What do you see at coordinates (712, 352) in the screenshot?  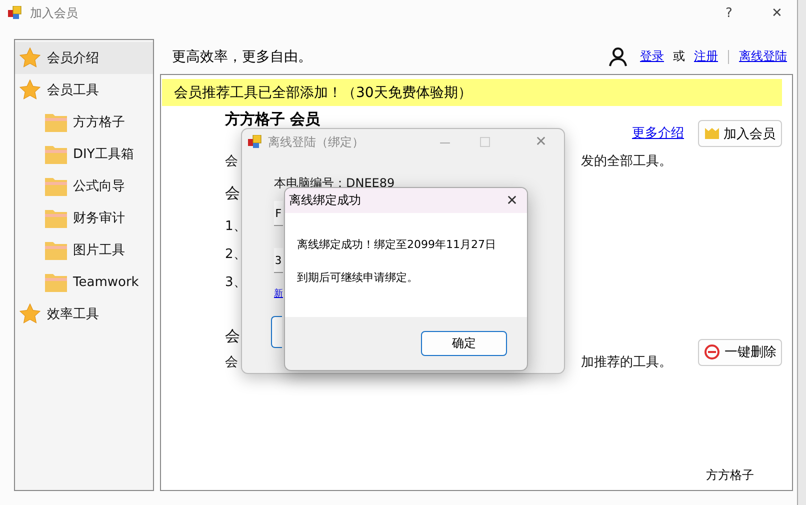 I see `minus-circle-icon` at bounding box center [712, 352].